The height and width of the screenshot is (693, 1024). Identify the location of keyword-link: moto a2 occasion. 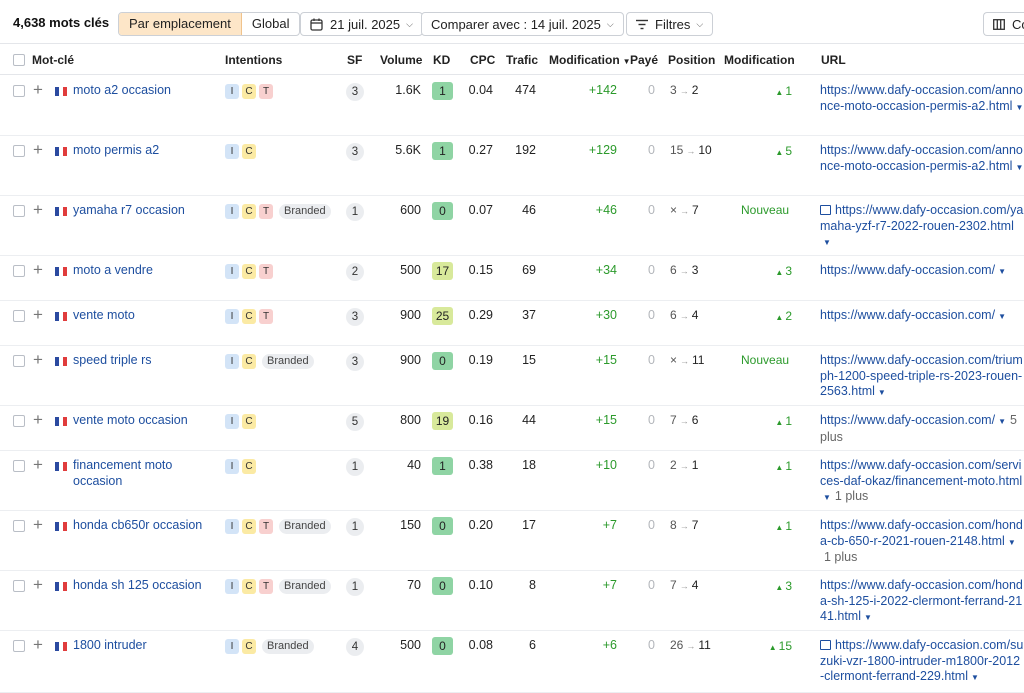
(143, 91).